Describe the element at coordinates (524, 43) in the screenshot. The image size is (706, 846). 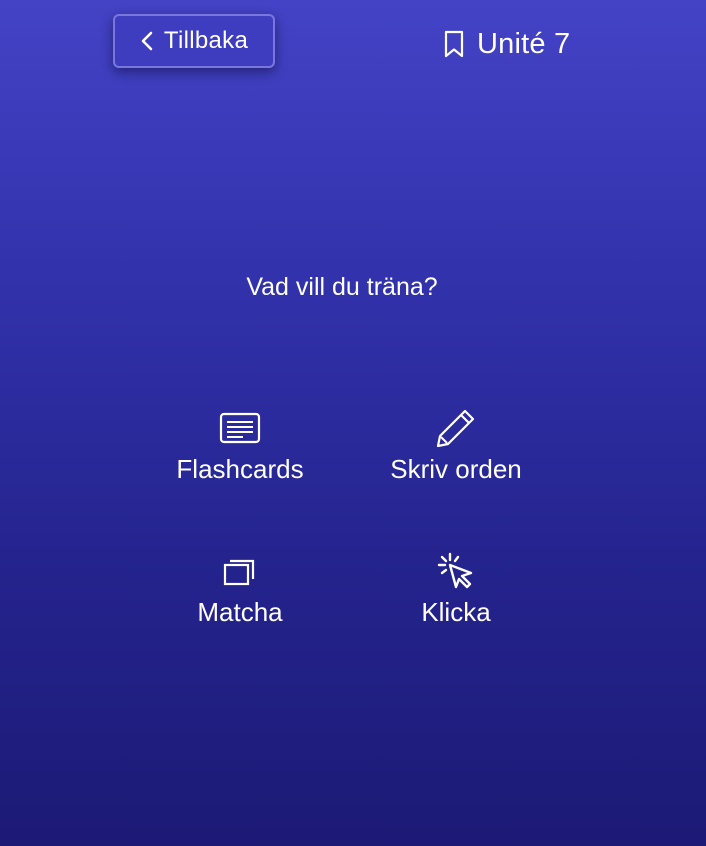
I see `unit-title-label: Unité 7` at that location.